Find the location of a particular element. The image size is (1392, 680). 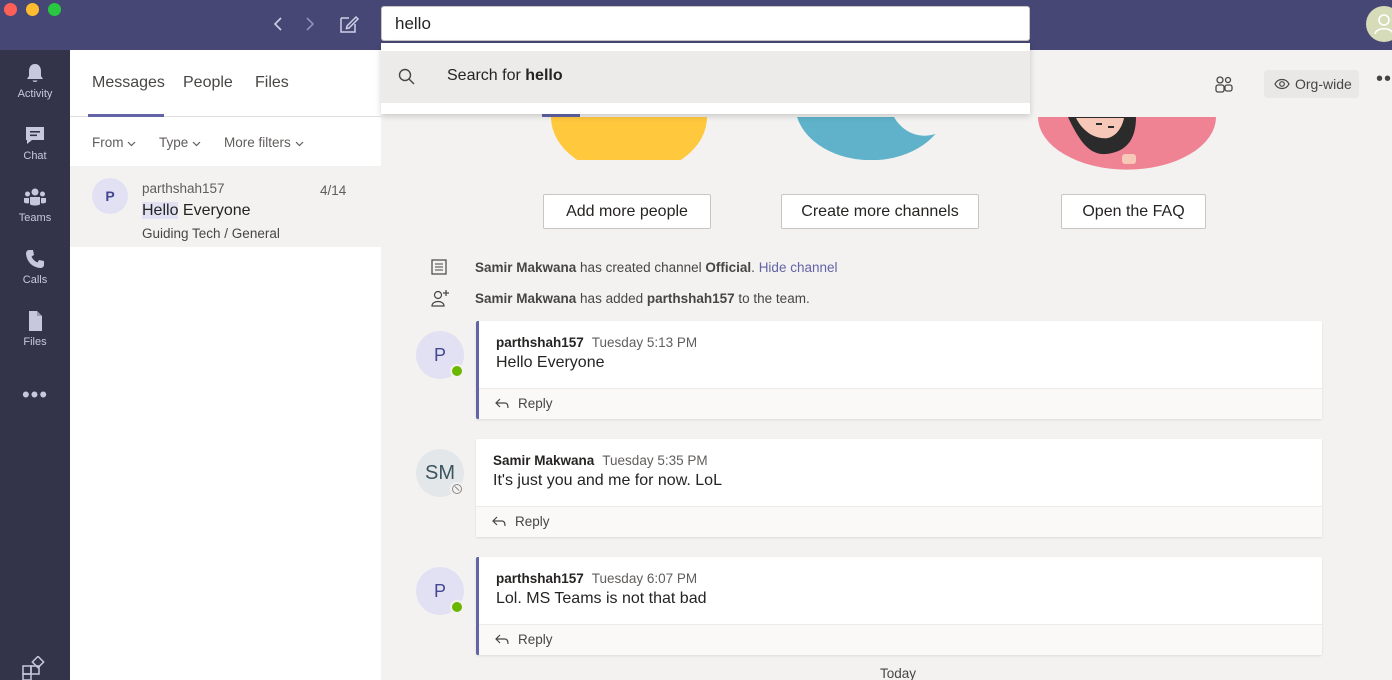

presence-offline-icon is located at coordinates (457, 489).